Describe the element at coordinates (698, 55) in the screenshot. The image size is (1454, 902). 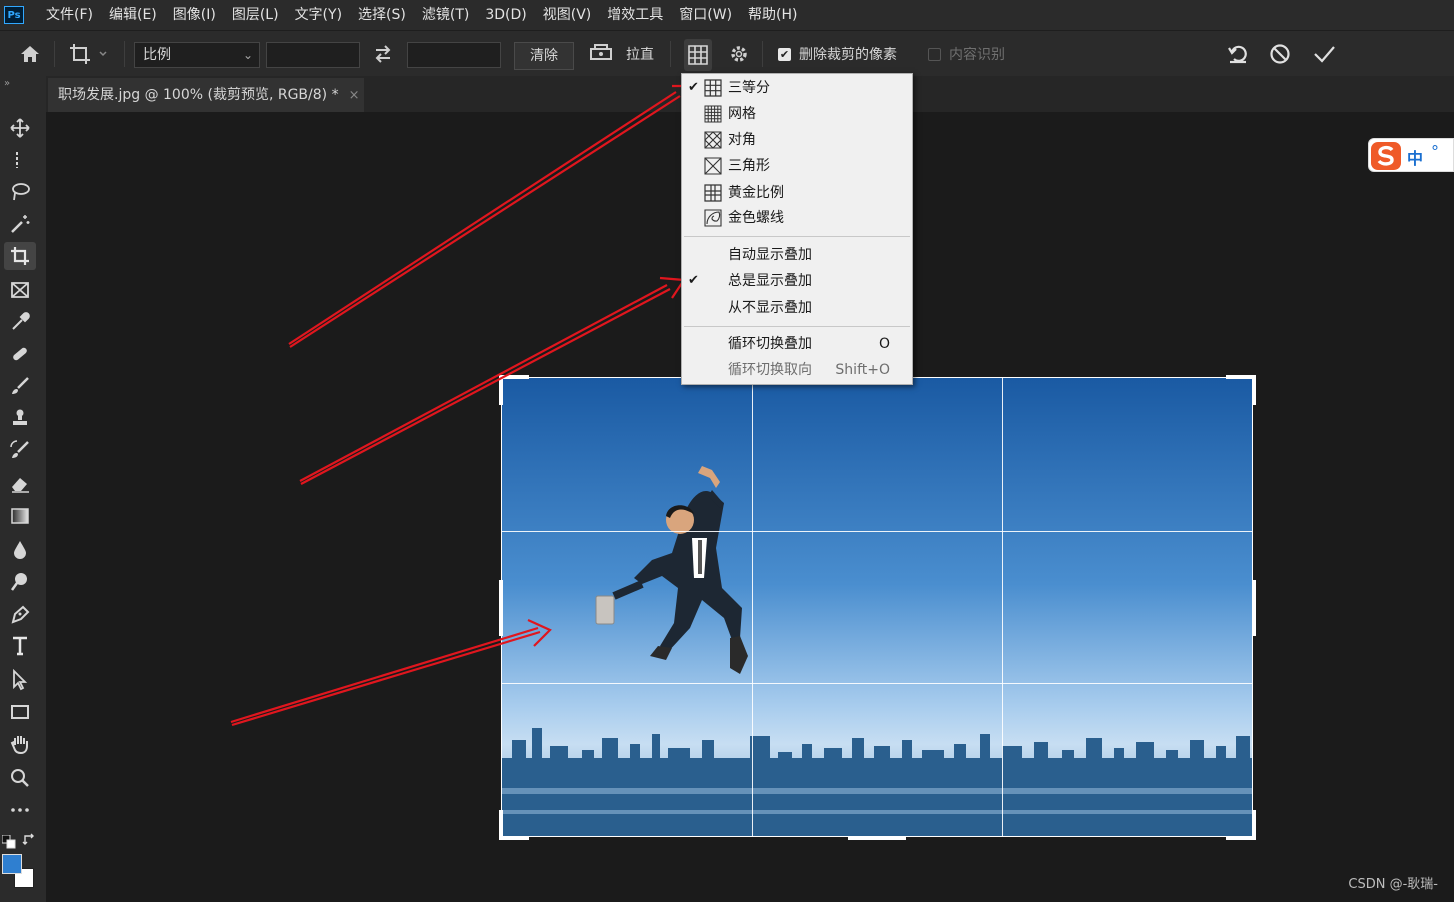
I see `overlay-options-button` at that location.